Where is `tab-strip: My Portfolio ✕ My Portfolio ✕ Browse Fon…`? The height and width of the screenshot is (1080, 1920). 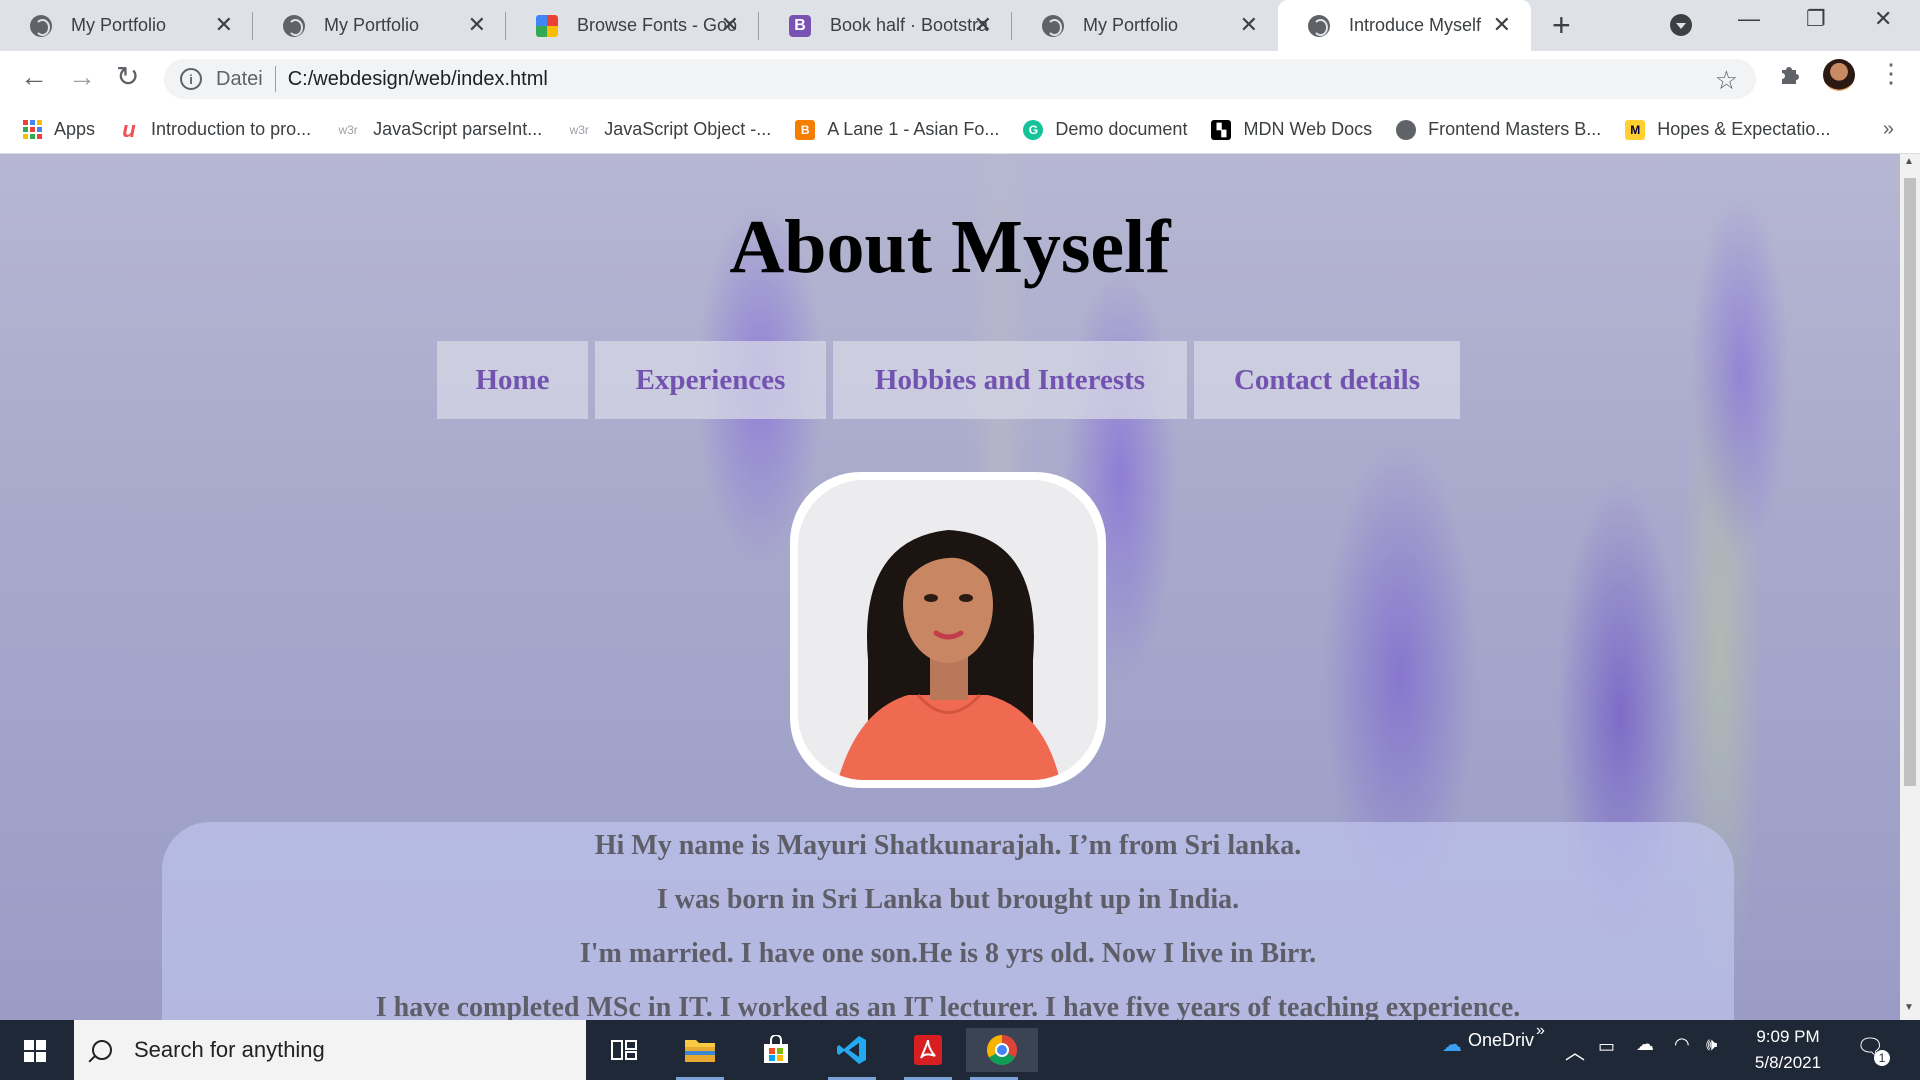
tab-strip: My Portfolio ✕ My Portfolio ✕ Browse Fon… is located at coordinates (960, 25).